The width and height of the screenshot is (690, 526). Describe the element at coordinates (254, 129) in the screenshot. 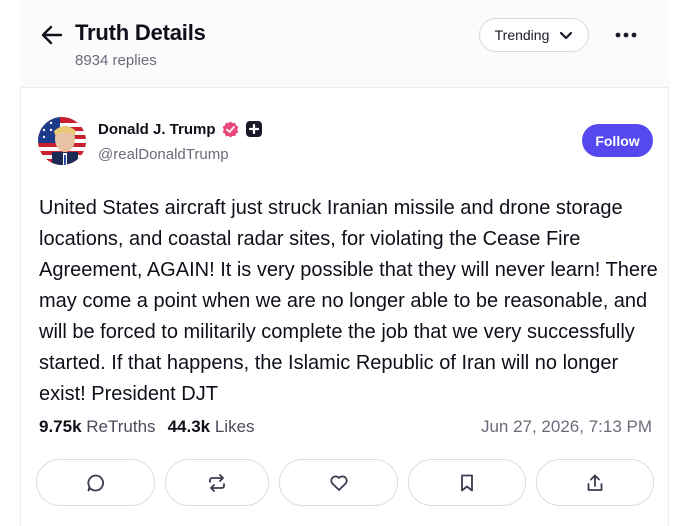

I see `plus-badge-icon` at that location.